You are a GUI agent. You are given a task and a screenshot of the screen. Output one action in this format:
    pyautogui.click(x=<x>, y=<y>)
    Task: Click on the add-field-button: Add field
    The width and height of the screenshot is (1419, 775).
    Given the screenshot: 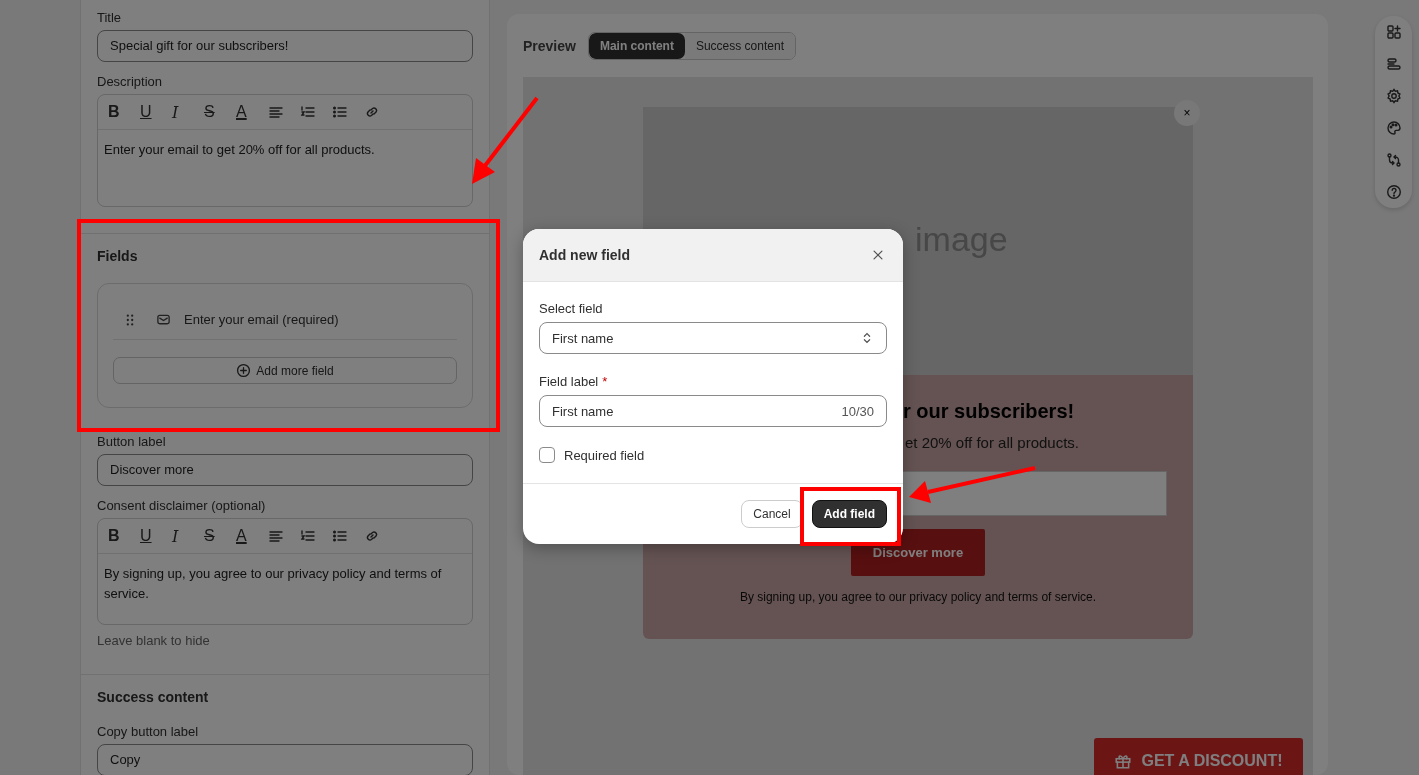 What is the action you would take?
    pyautogui.click(x=849, y=514)
    